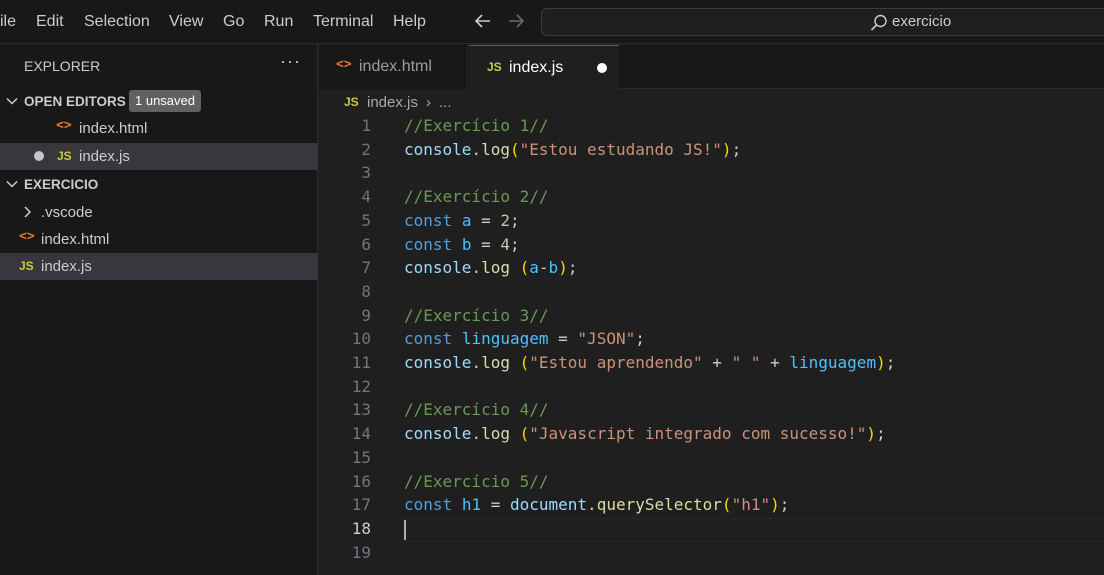 The image size is (1104, 575). Describe the element at coordinates (822, 22) in the screenshot. I see `command-center-search: exercicio` at that location.